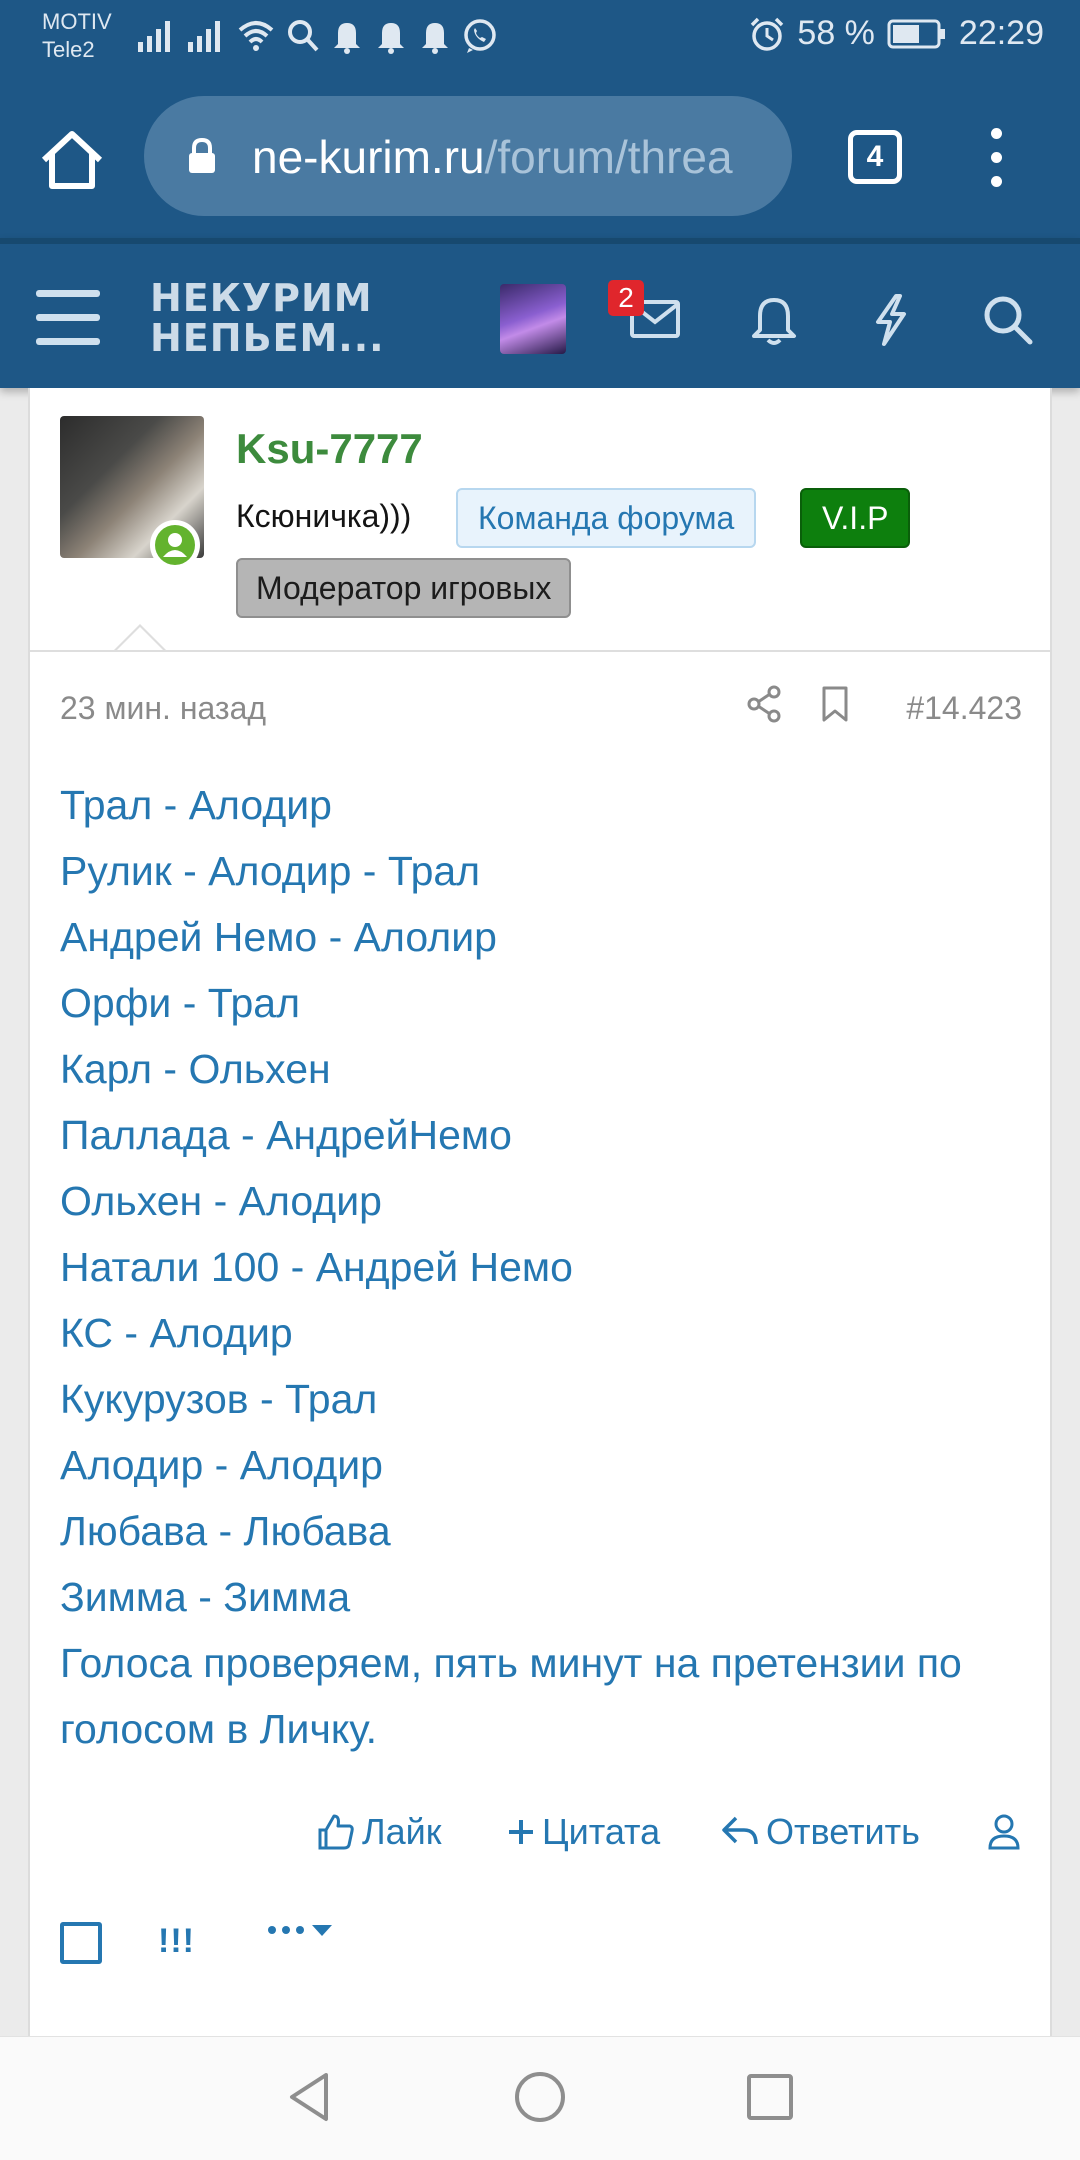 This screenshot has height=2160, width=1080. I want to click on caret-down-icon, so click(322, 1930).